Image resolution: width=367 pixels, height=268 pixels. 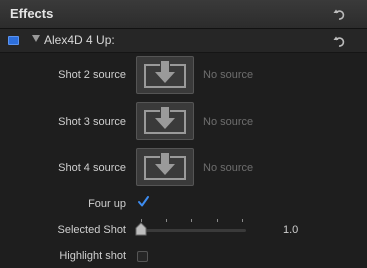 What do you see at coordinates (183, 14) in the screenshot?
I see `effects-header: Effects` at bounding box center [183, 14].